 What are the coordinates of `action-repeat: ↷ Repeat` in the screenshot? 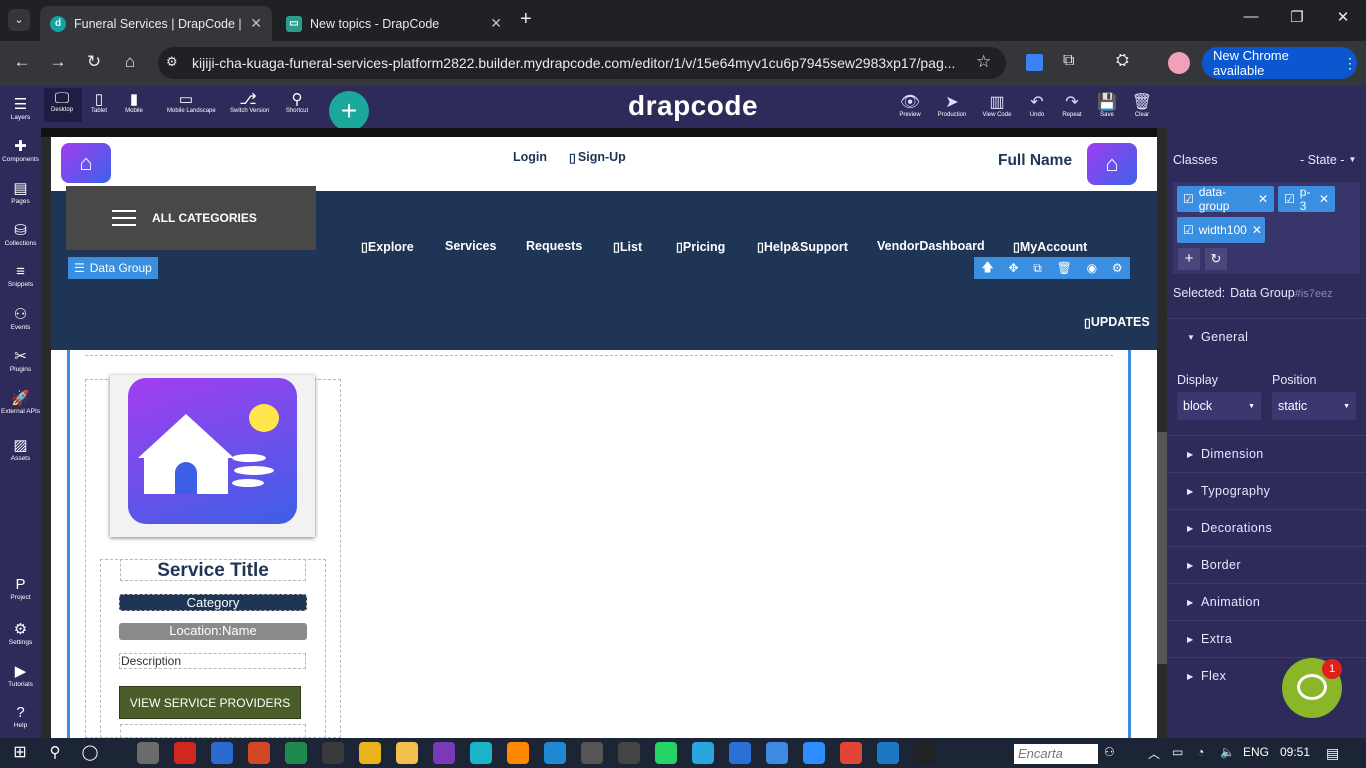 It's located at (1072, 105).